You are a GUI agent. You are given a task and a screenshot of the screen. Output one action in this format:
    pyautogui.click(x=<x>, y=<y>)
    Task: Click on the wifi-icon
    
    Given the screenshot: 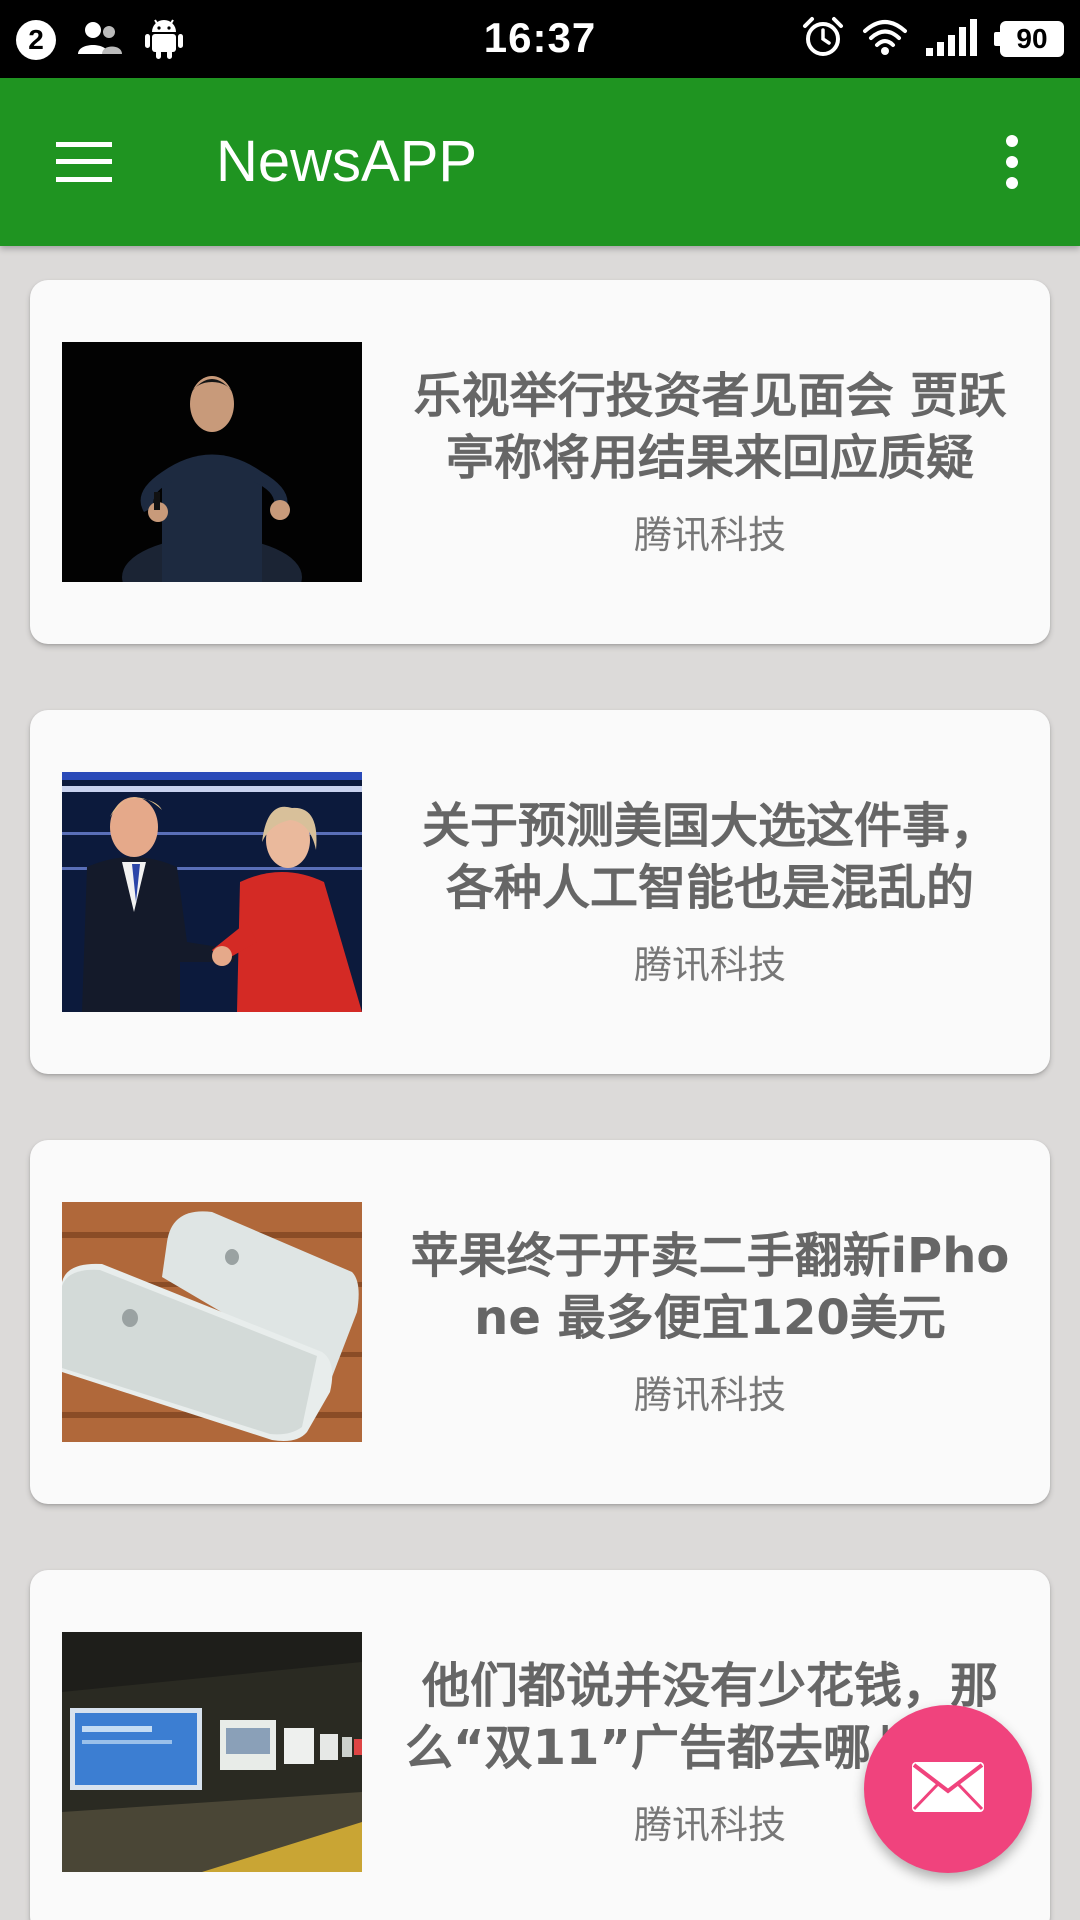 What is the action you would take?
    pyautogui.click(x=885, y=39)
    